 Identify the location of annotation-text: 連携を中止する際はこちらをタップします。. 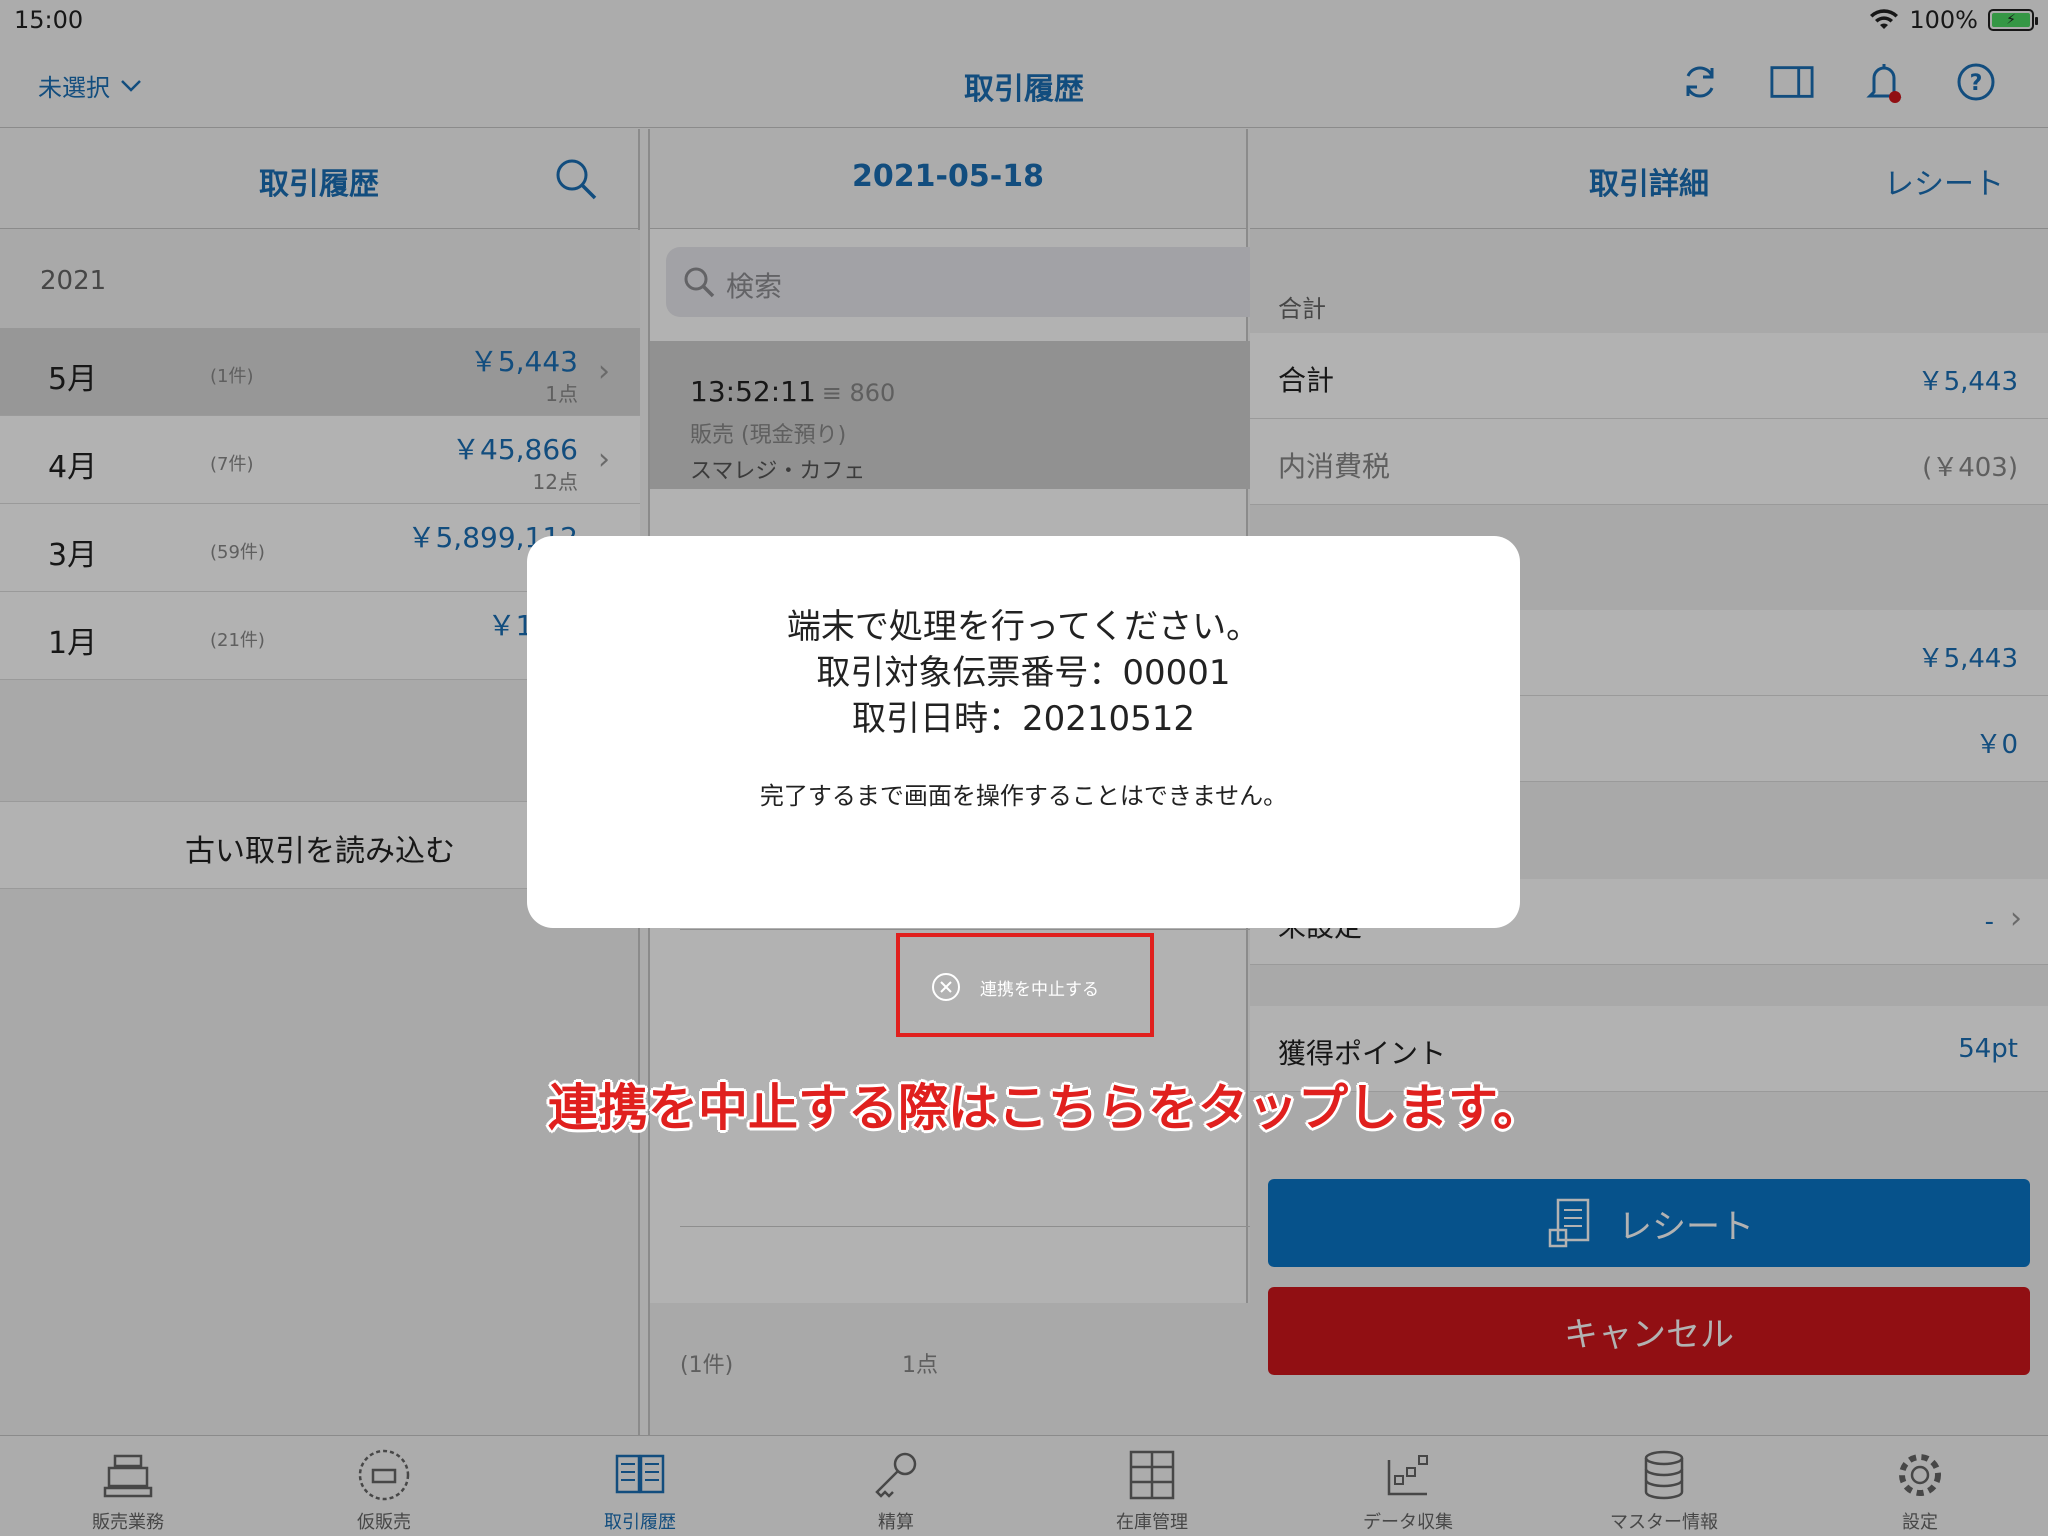
(1045, 1108).